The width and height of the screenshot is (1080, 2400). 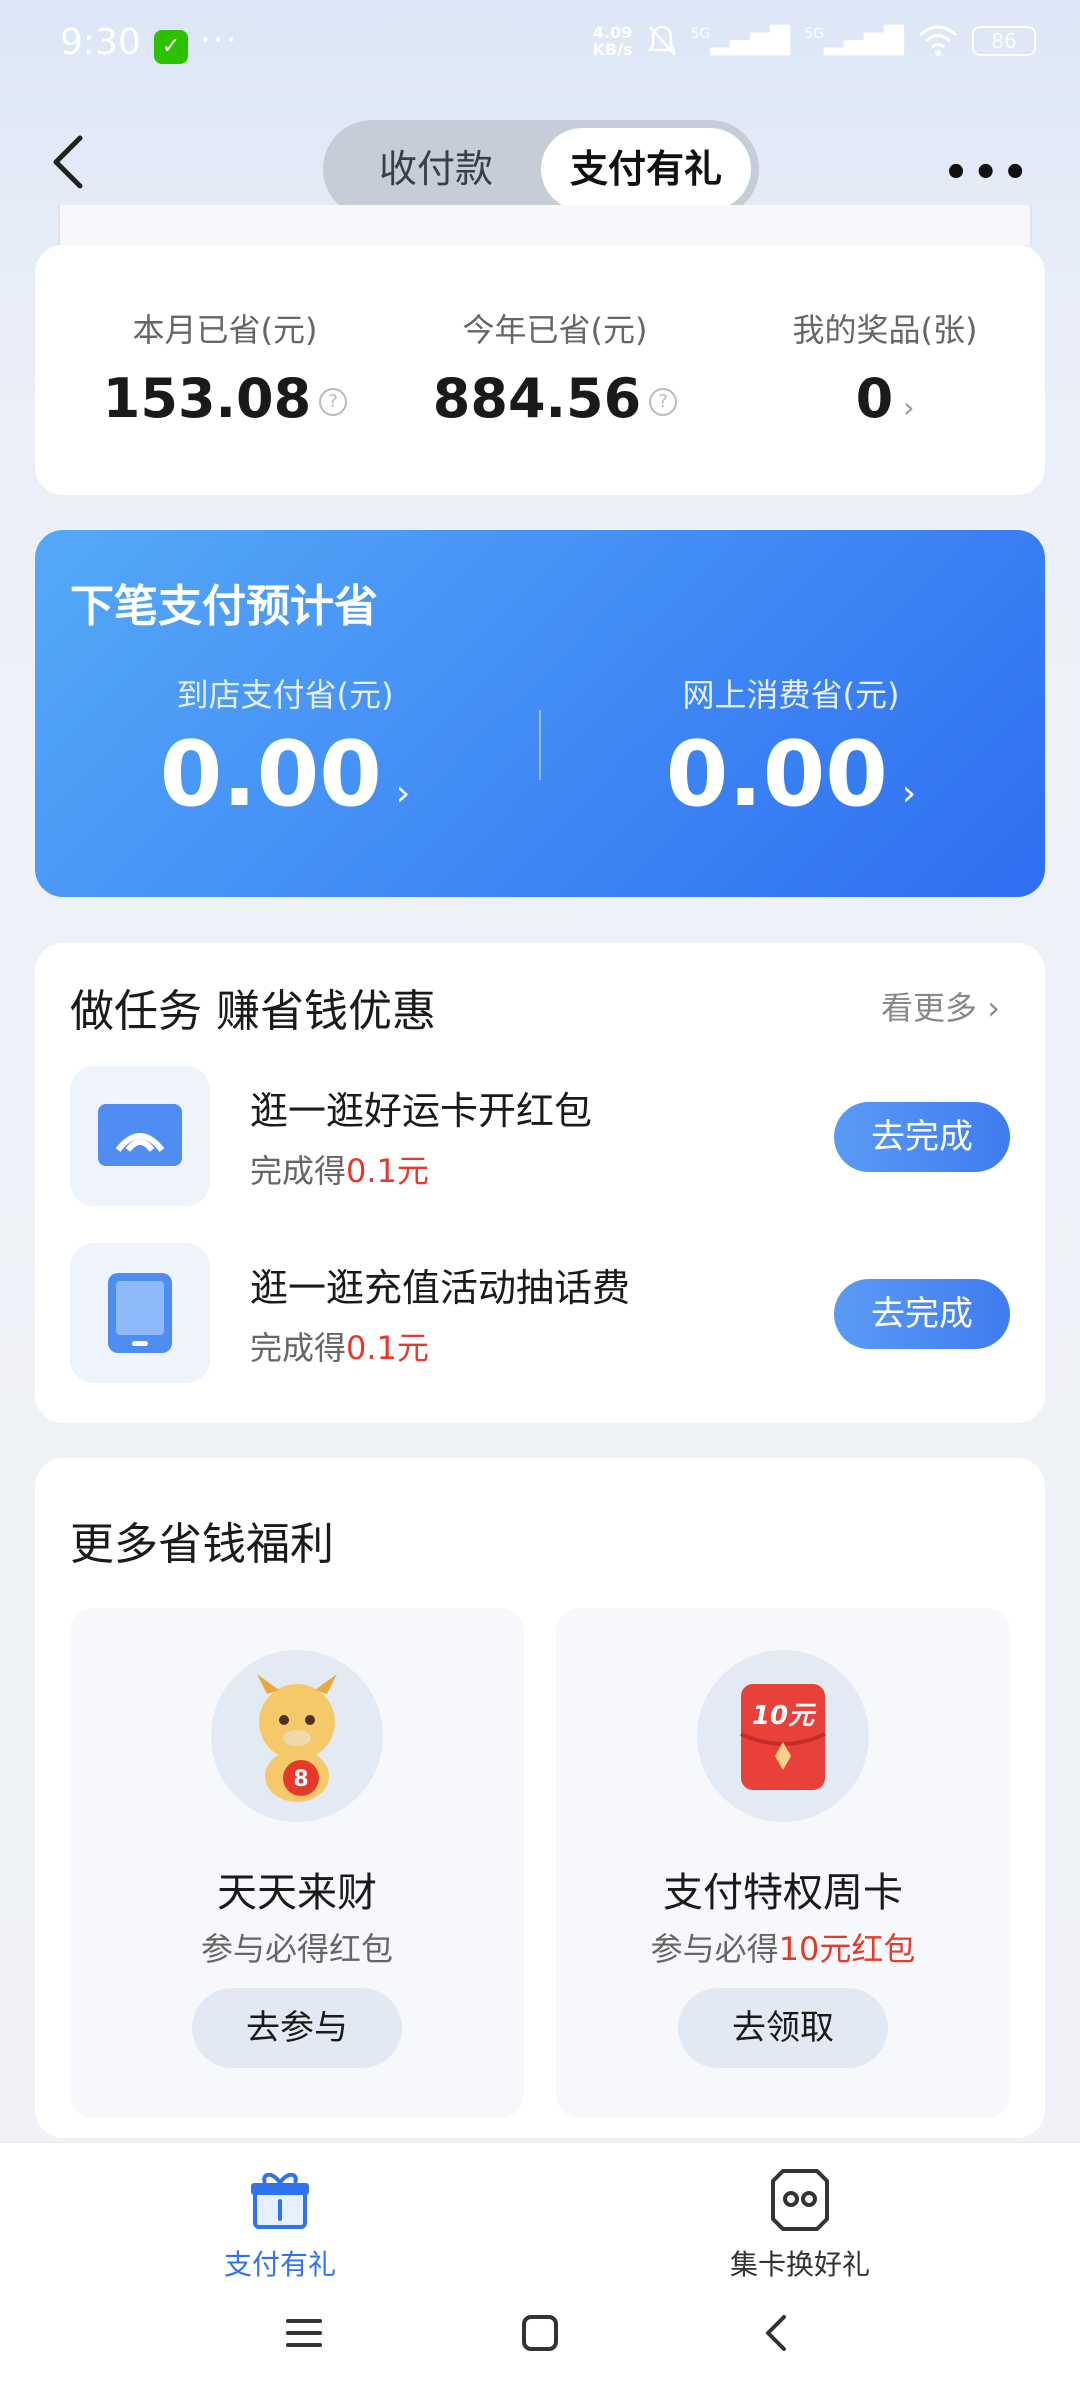 I want to click on online-savings: 网上消费省(元) 0.00 ›, so click(x=791, y=748).